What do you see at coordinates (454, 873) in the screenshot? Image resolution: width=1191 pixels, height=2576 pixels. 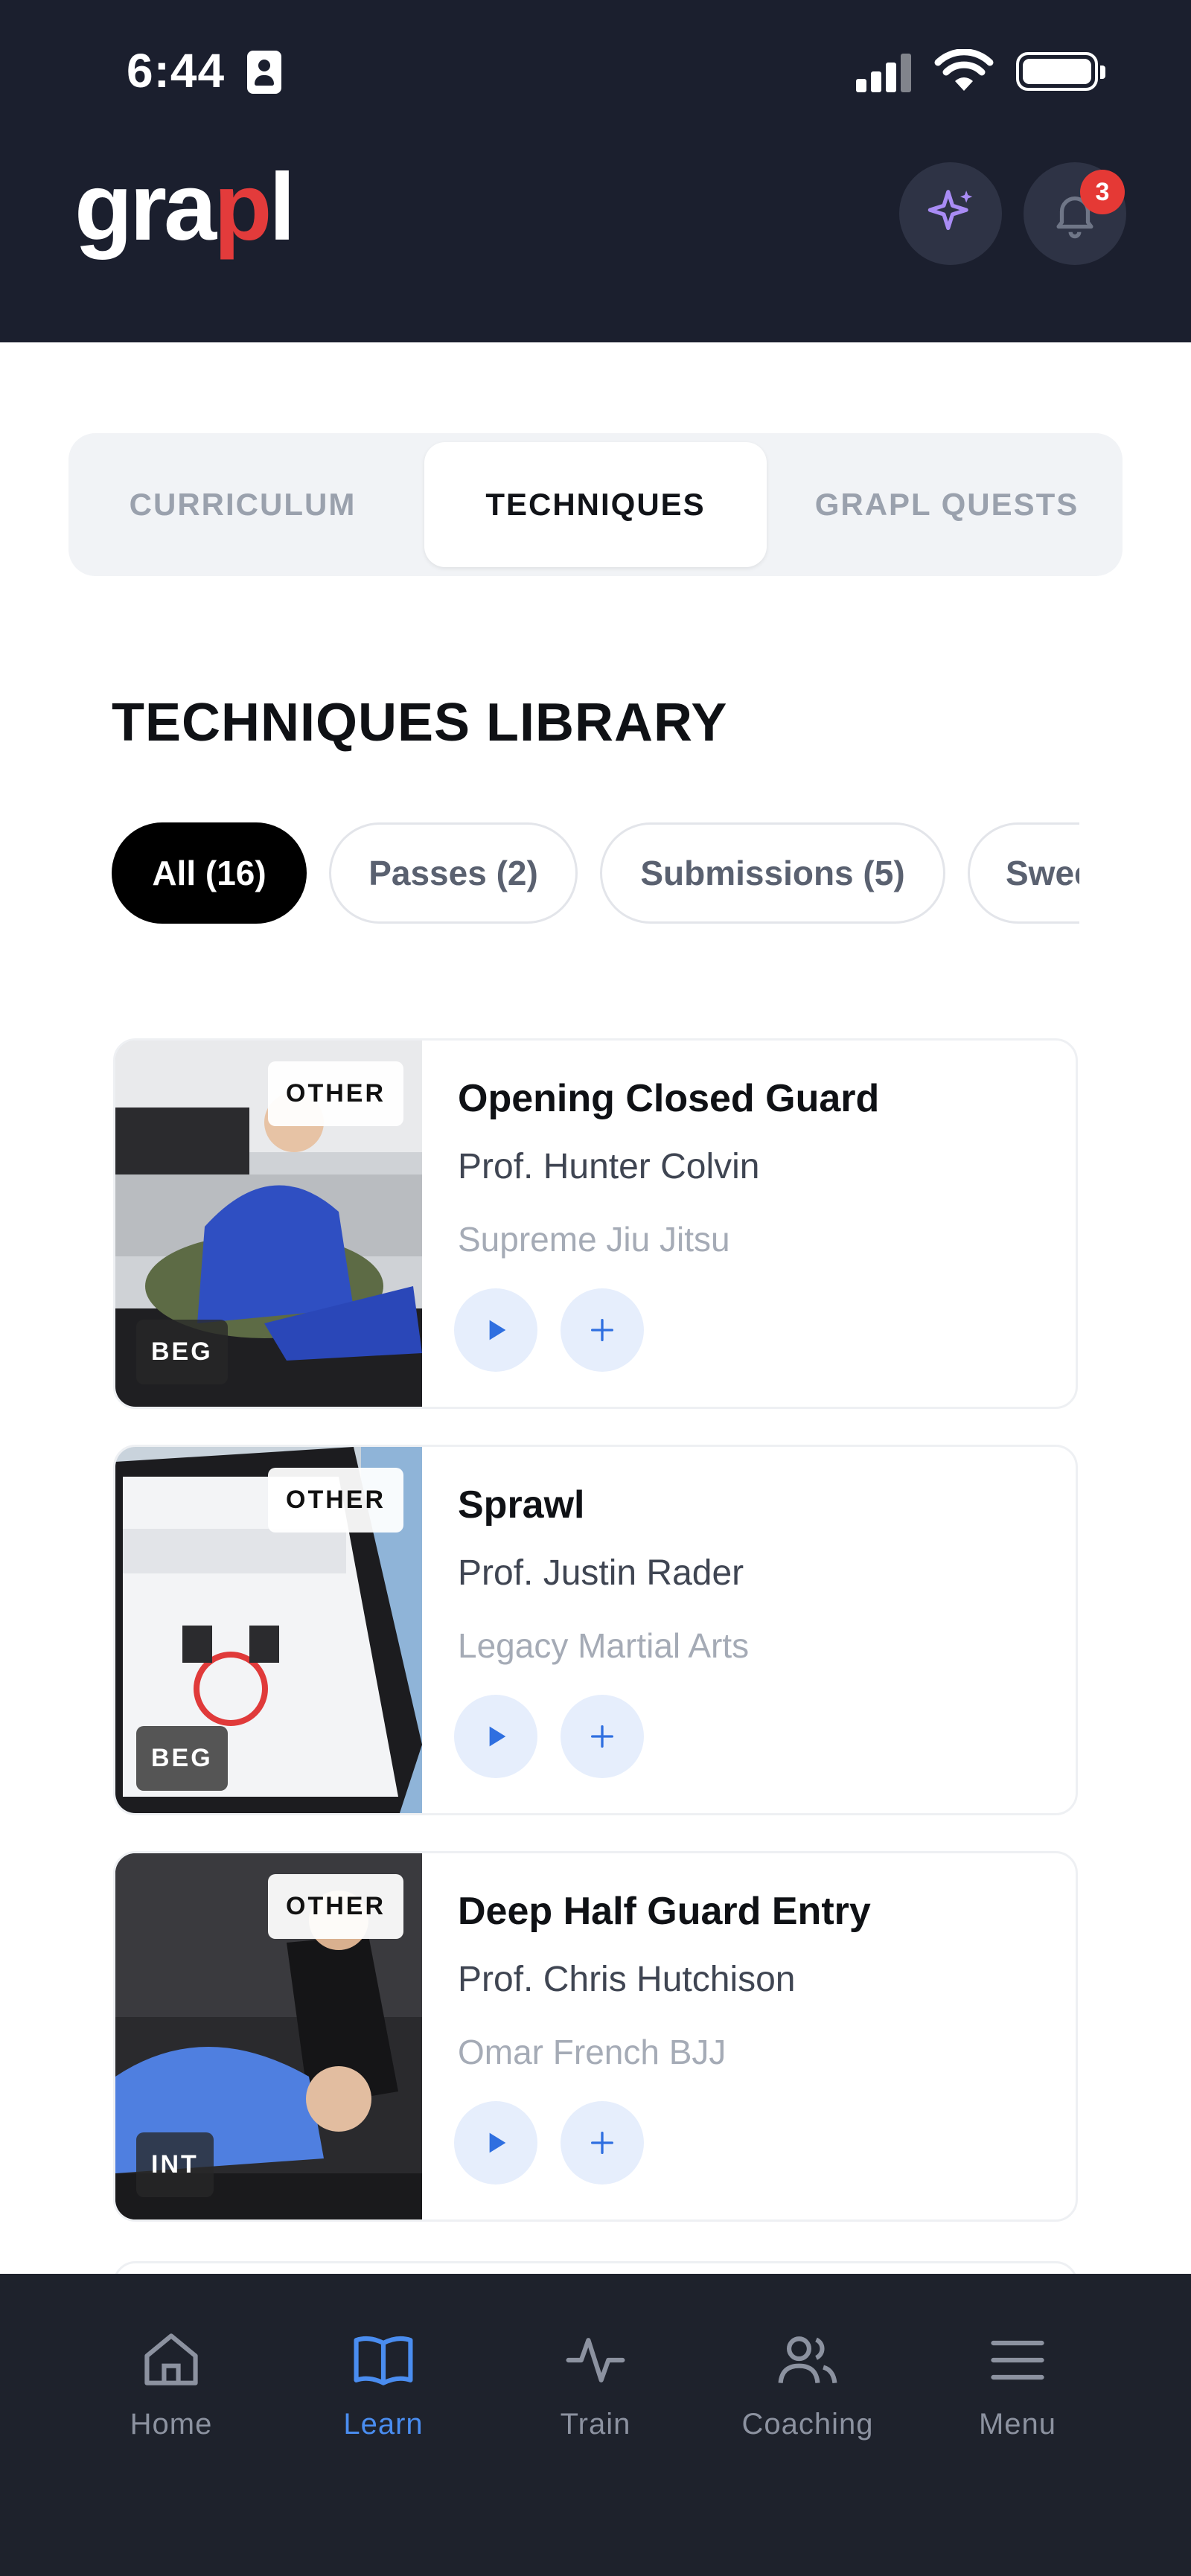 I see `filter-chip-passes: Passes (2)` at bounding box center [454, 873].